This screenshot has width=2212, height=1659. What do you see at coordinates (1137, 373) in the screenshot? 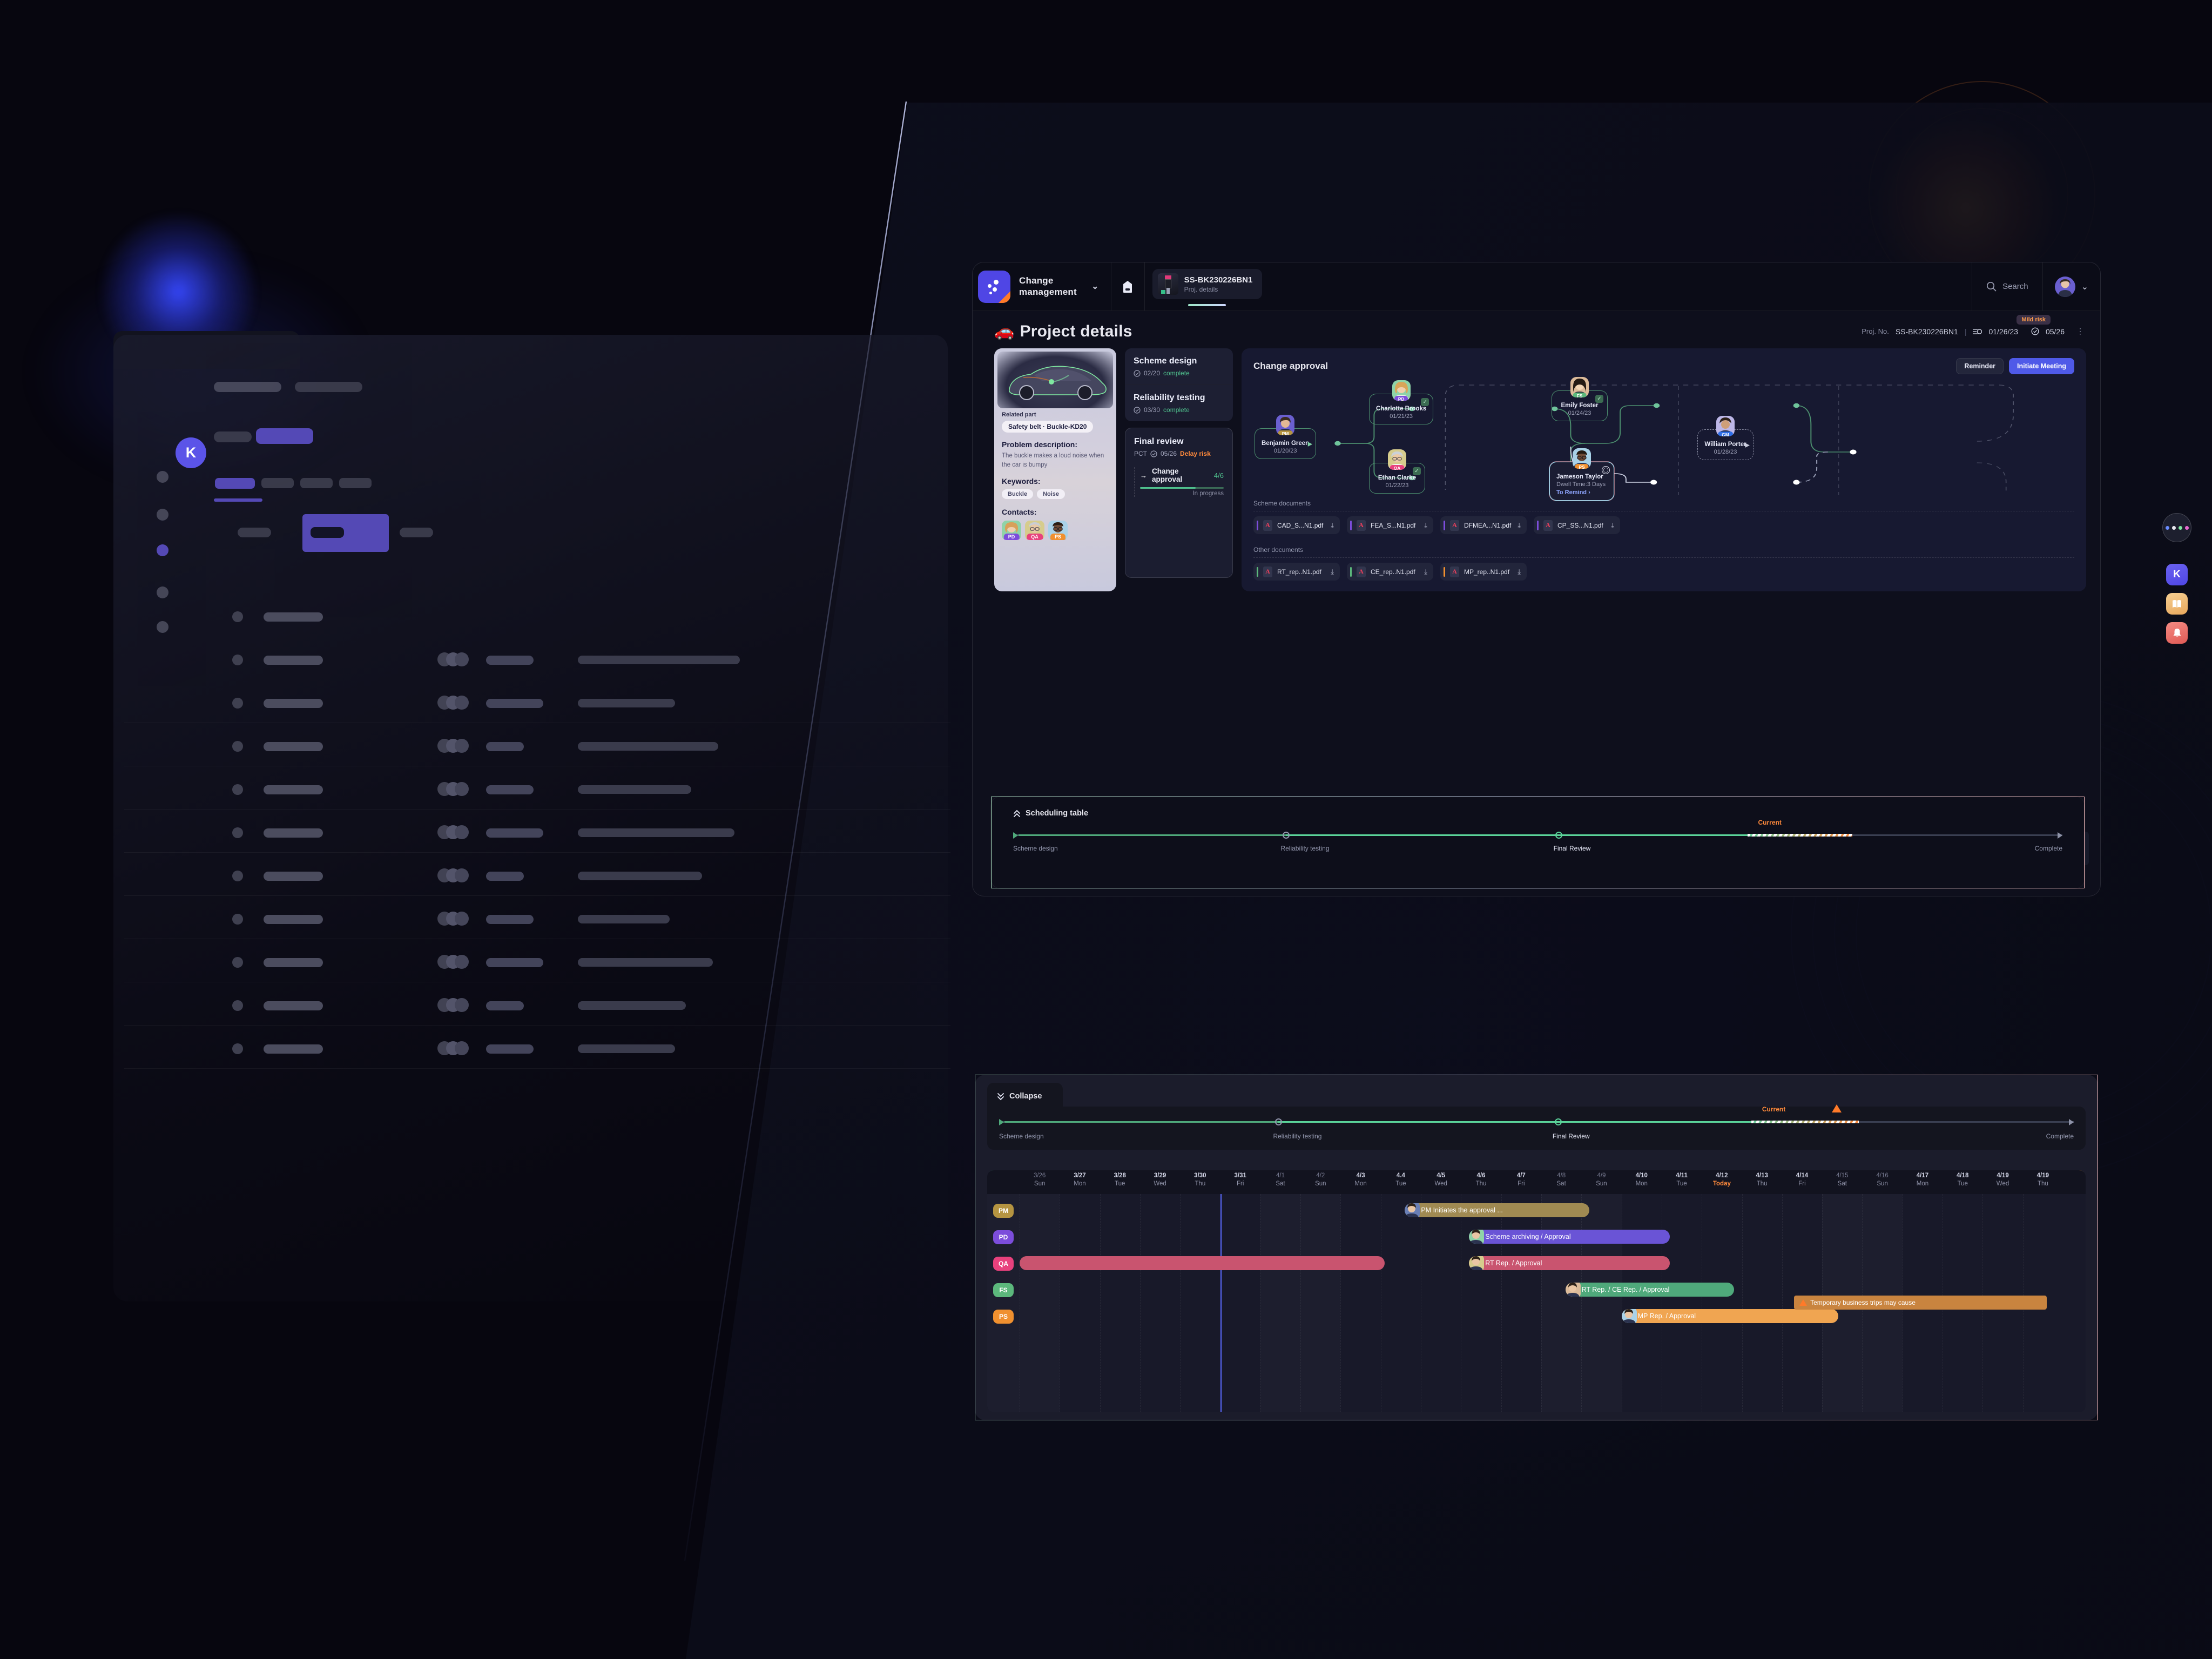
I see `check-circle-icon` at bounding box center [1137, 373].